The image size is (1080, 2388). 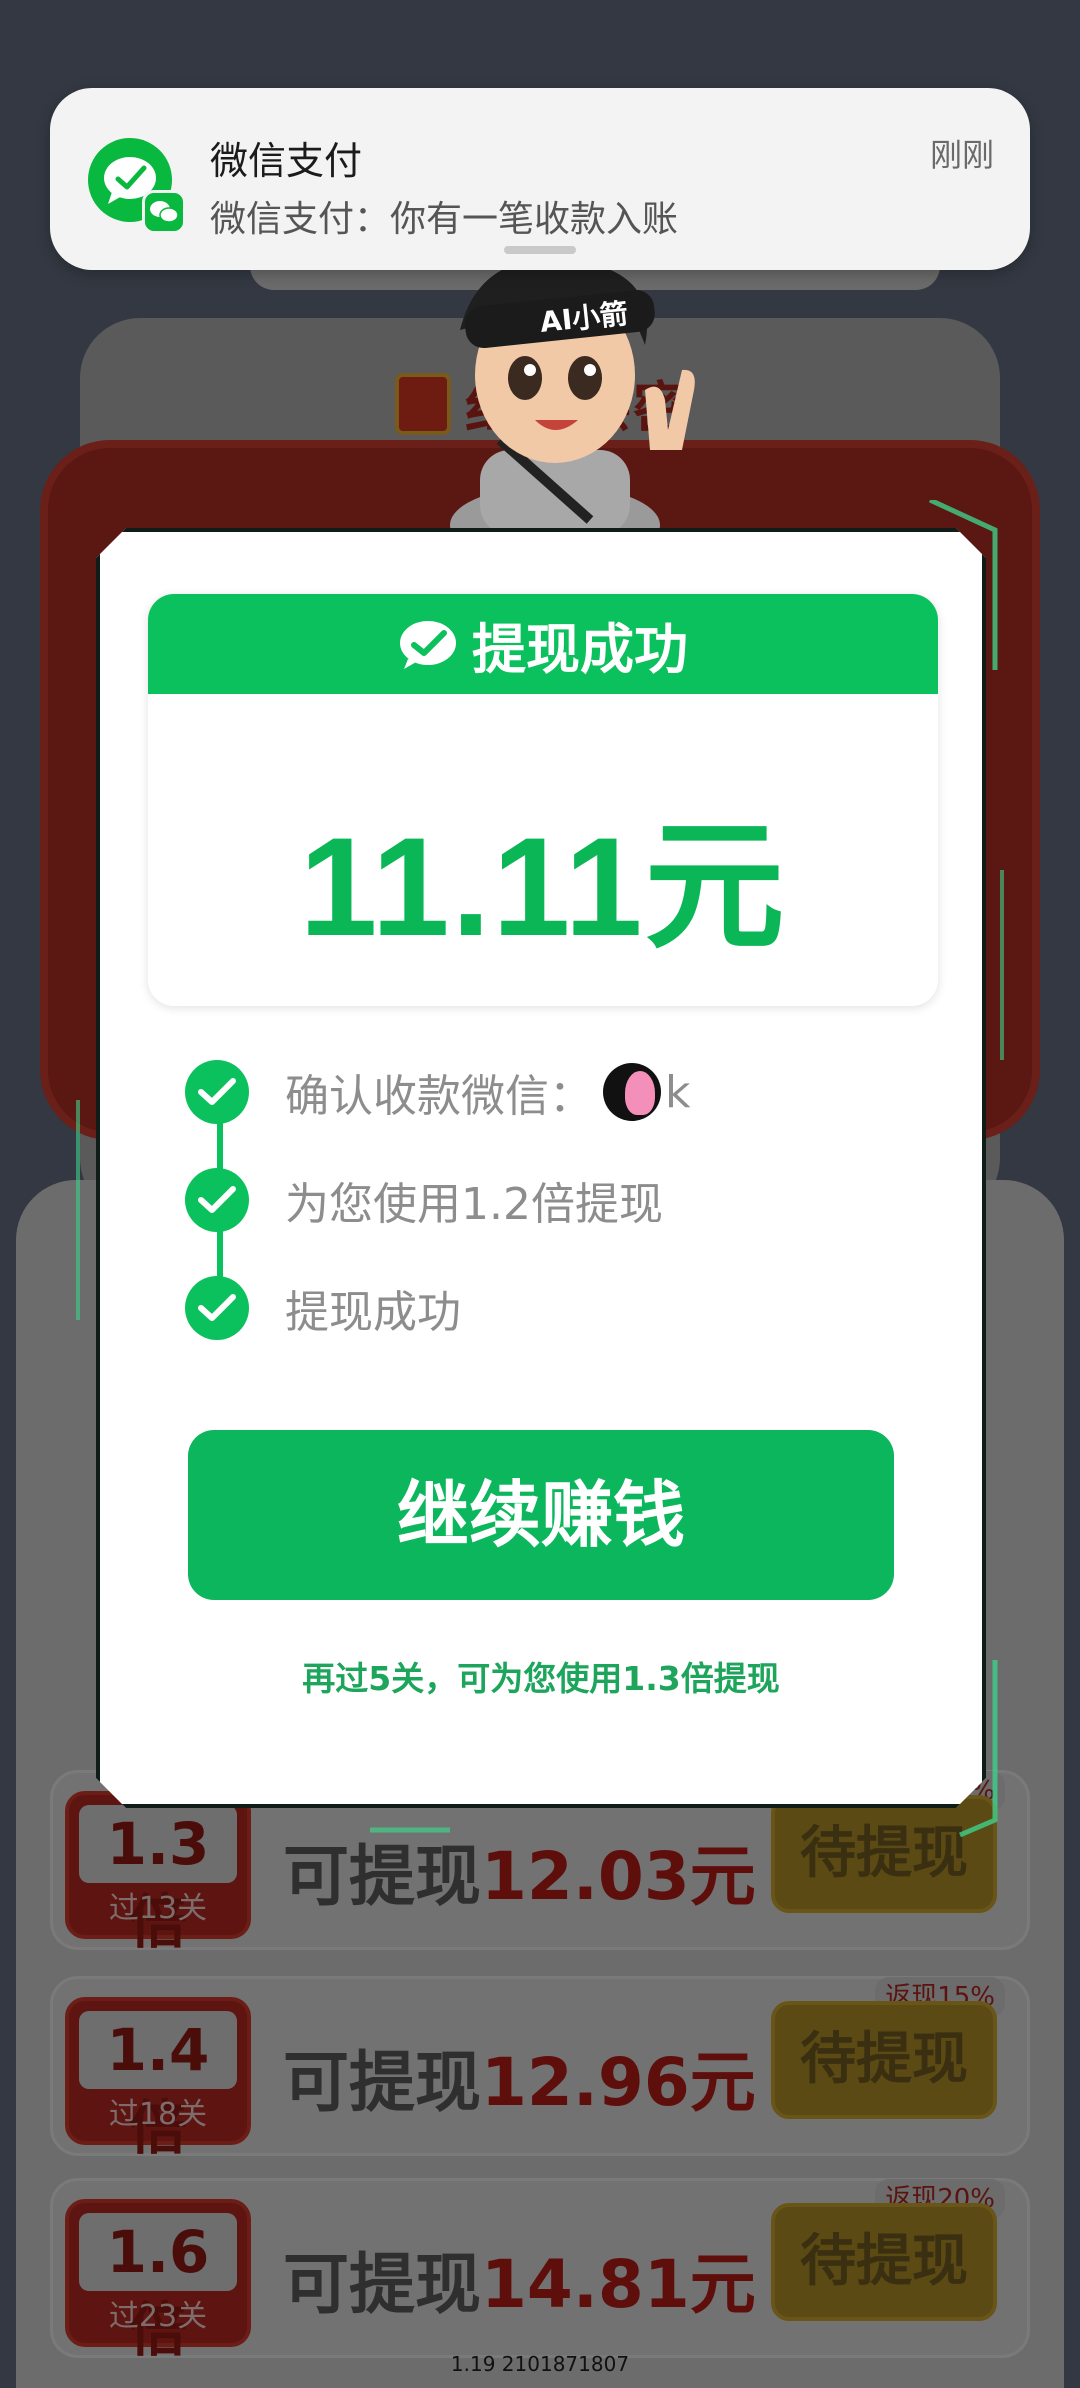 I want to click on level-requirement: 过23关, so click(x=158, y=2316).